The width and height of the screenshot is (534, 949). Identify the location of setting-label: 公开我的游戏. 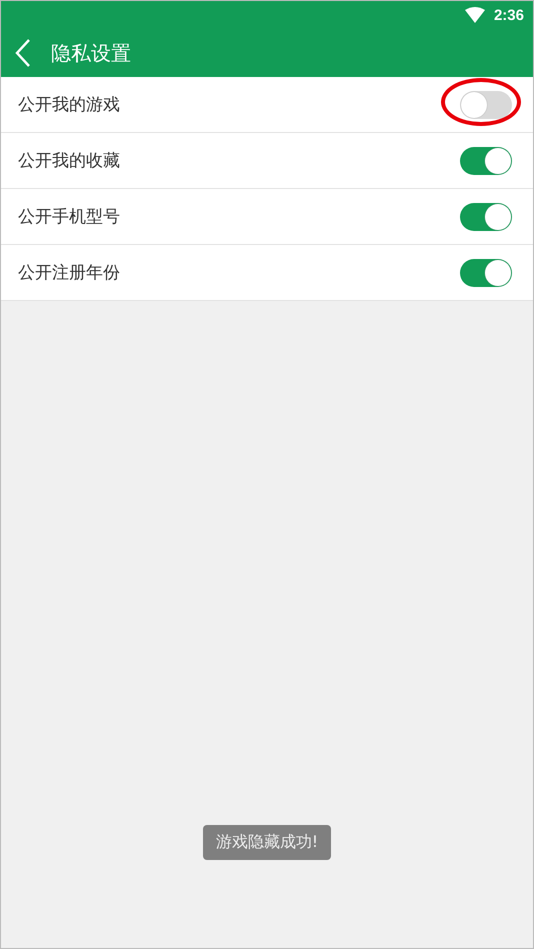
(69, 105).